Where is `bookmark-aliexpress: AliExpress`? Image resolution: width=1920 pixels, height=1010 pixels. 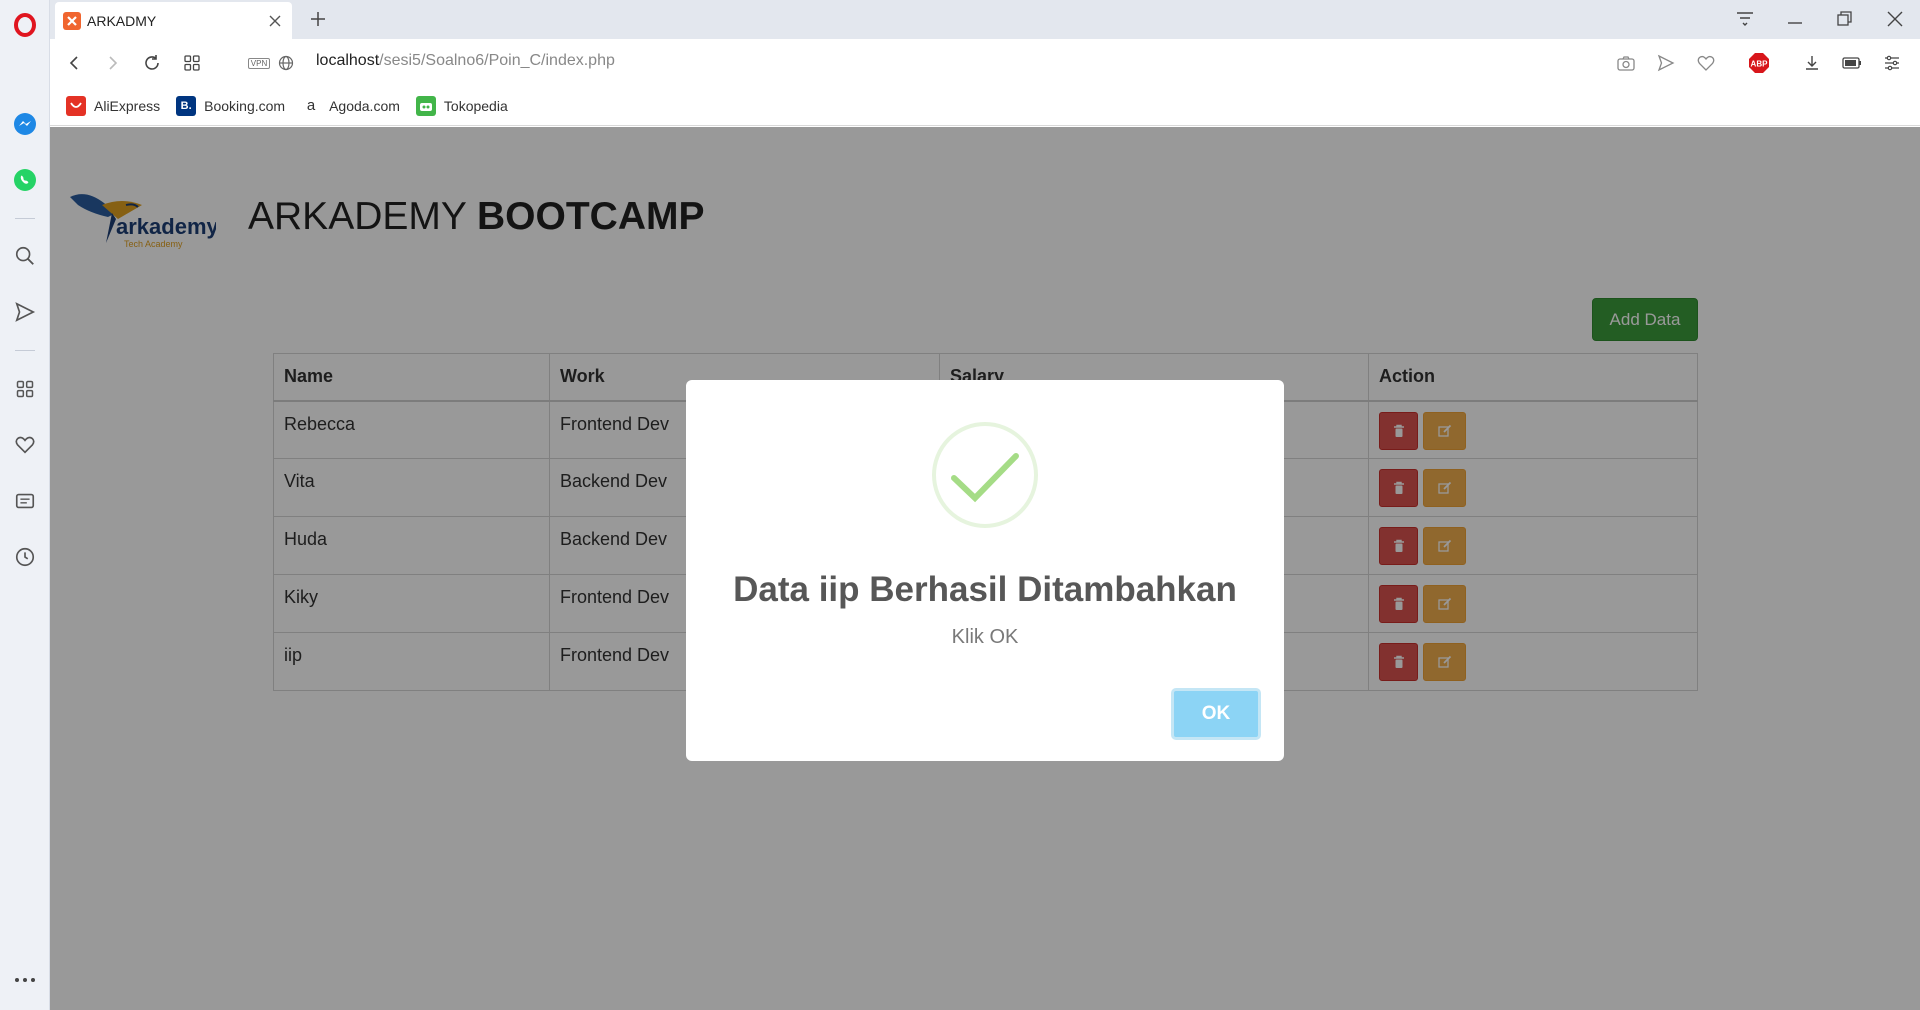
bookmark-aliexpress: AliExpress is located at coordinates (113, 105).